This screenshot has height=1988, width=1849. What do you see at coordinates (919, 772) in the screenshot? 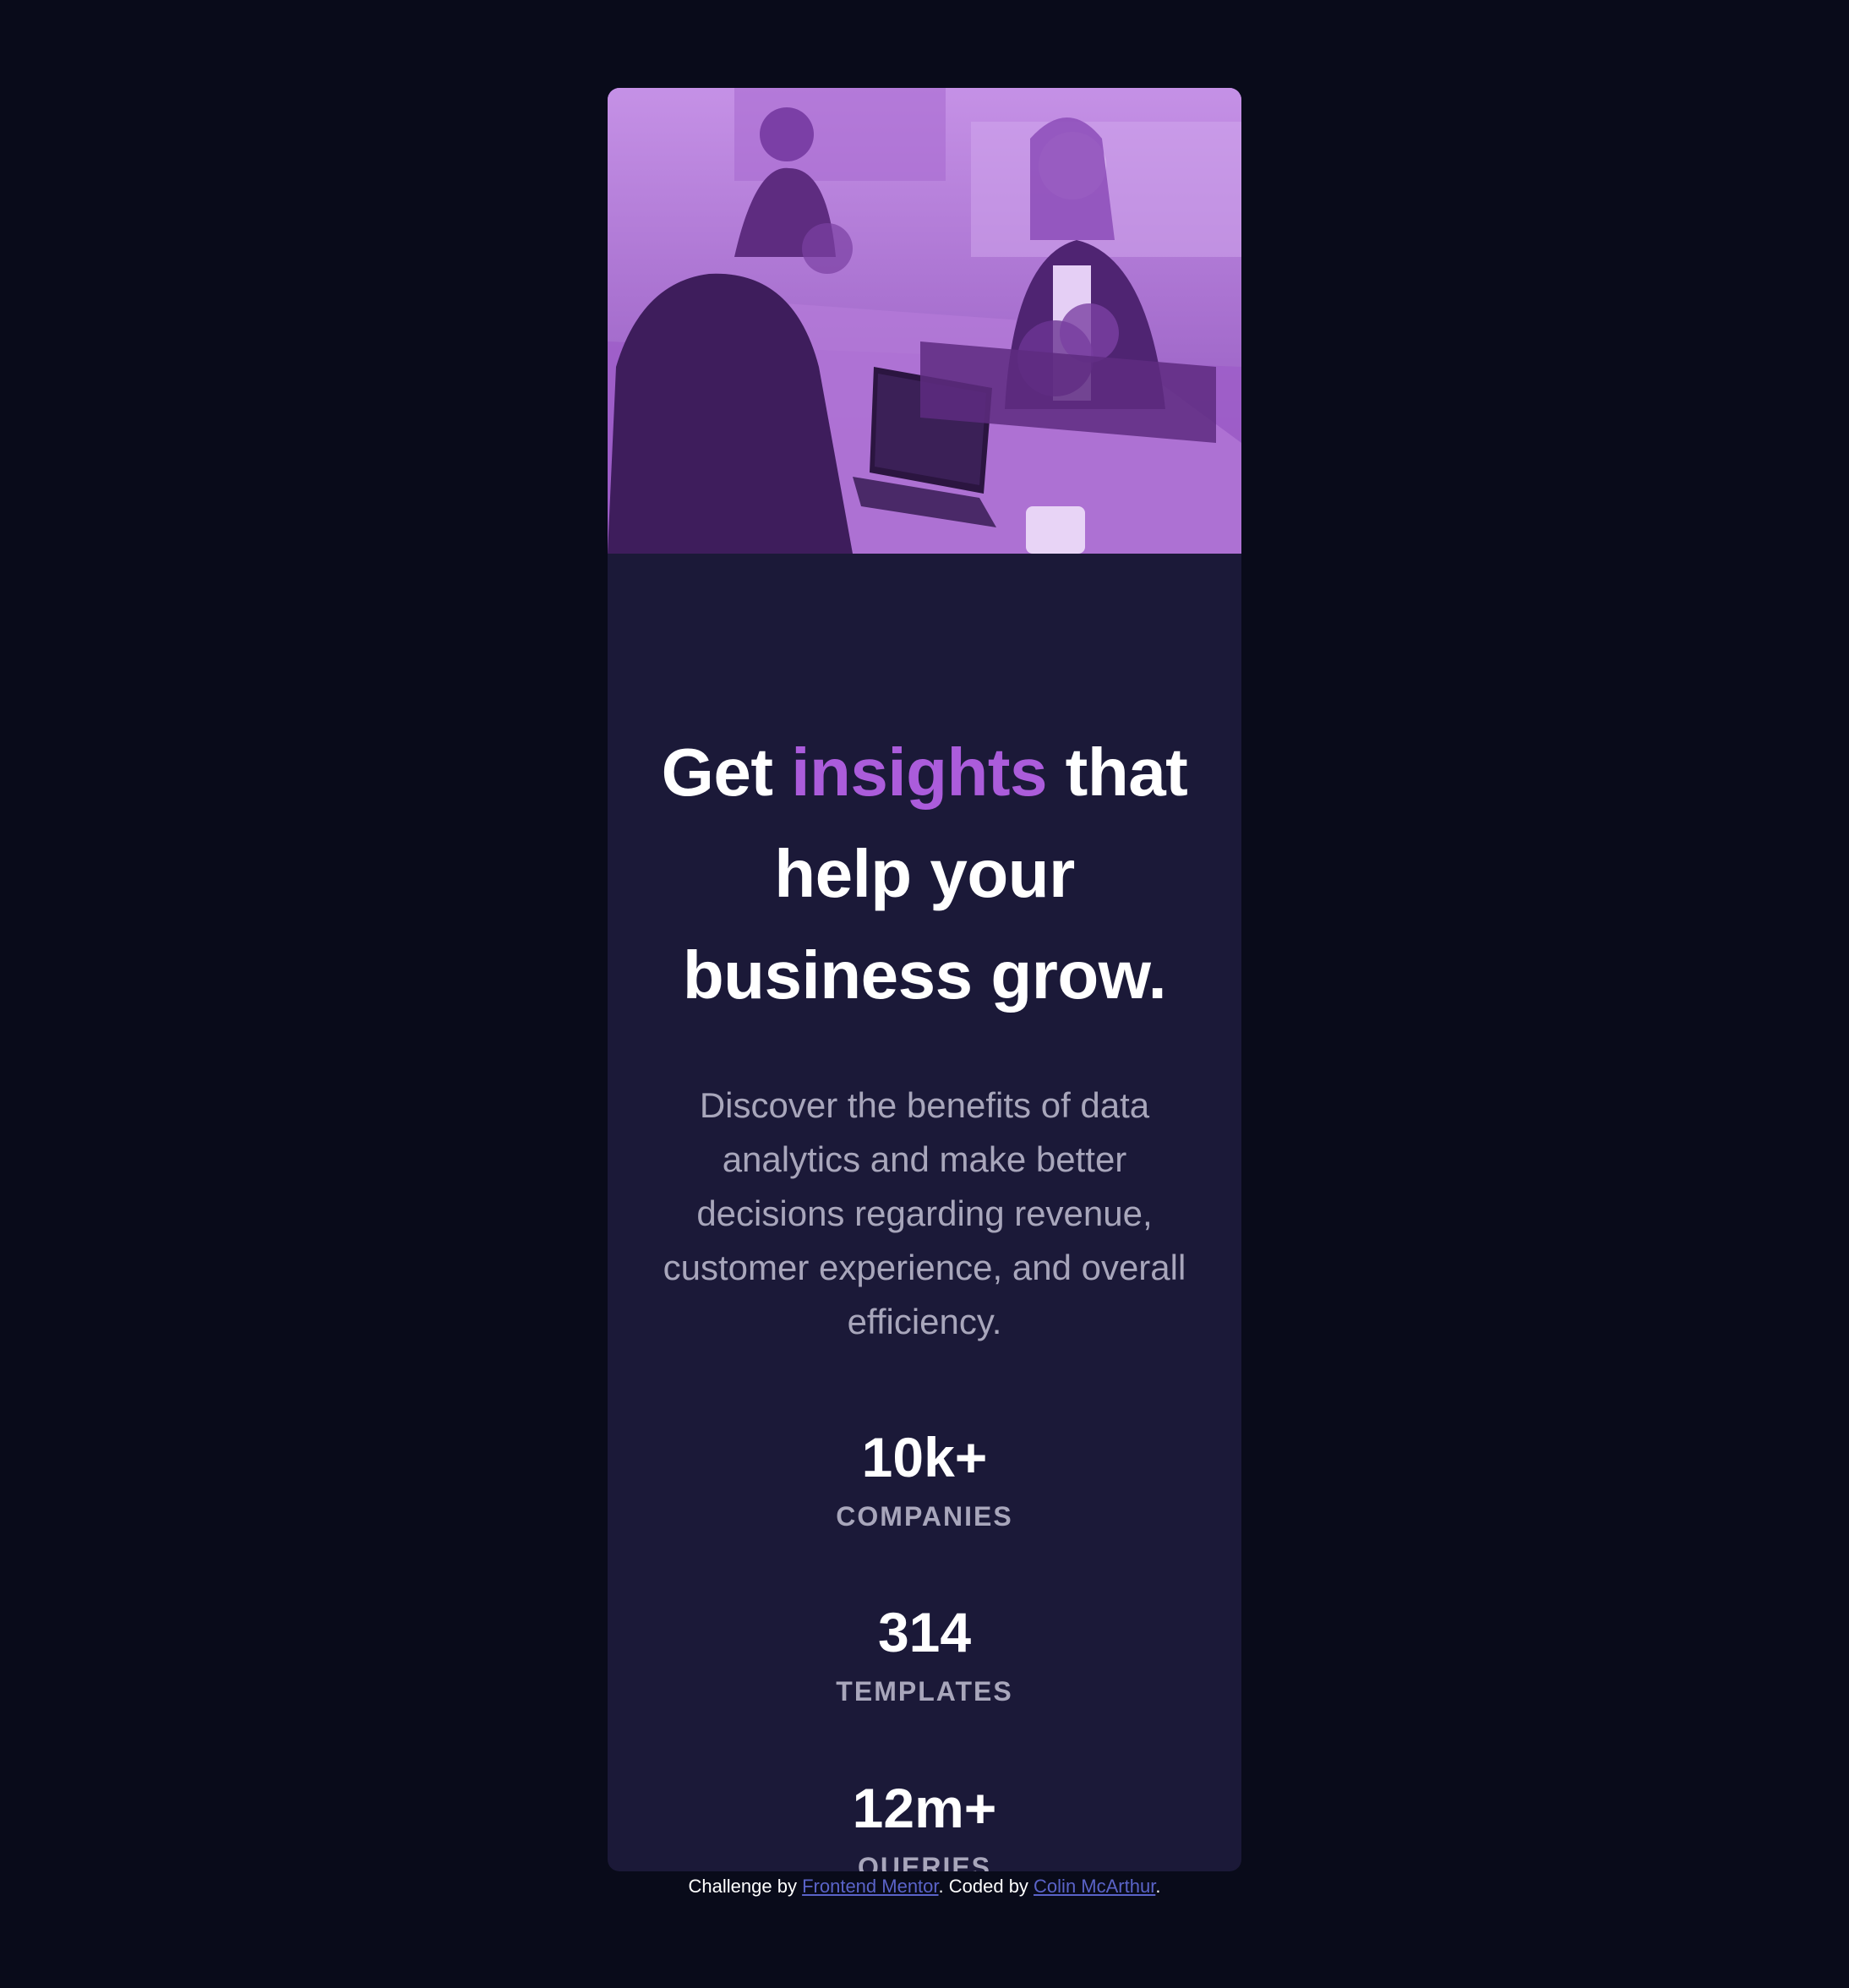
I see `heading-accent: insights` at bounding box center [919, 772].